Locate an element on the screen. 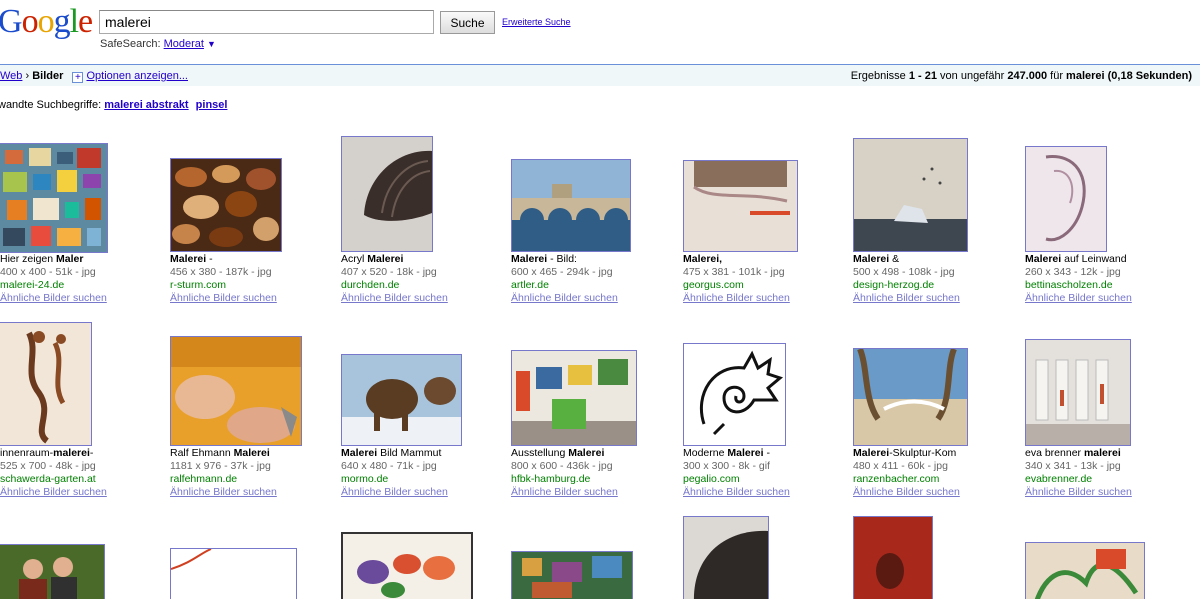 This screenshot has width=1200, height=599. result-title: eva brenner malerei is located at coordinates (1078, 453).